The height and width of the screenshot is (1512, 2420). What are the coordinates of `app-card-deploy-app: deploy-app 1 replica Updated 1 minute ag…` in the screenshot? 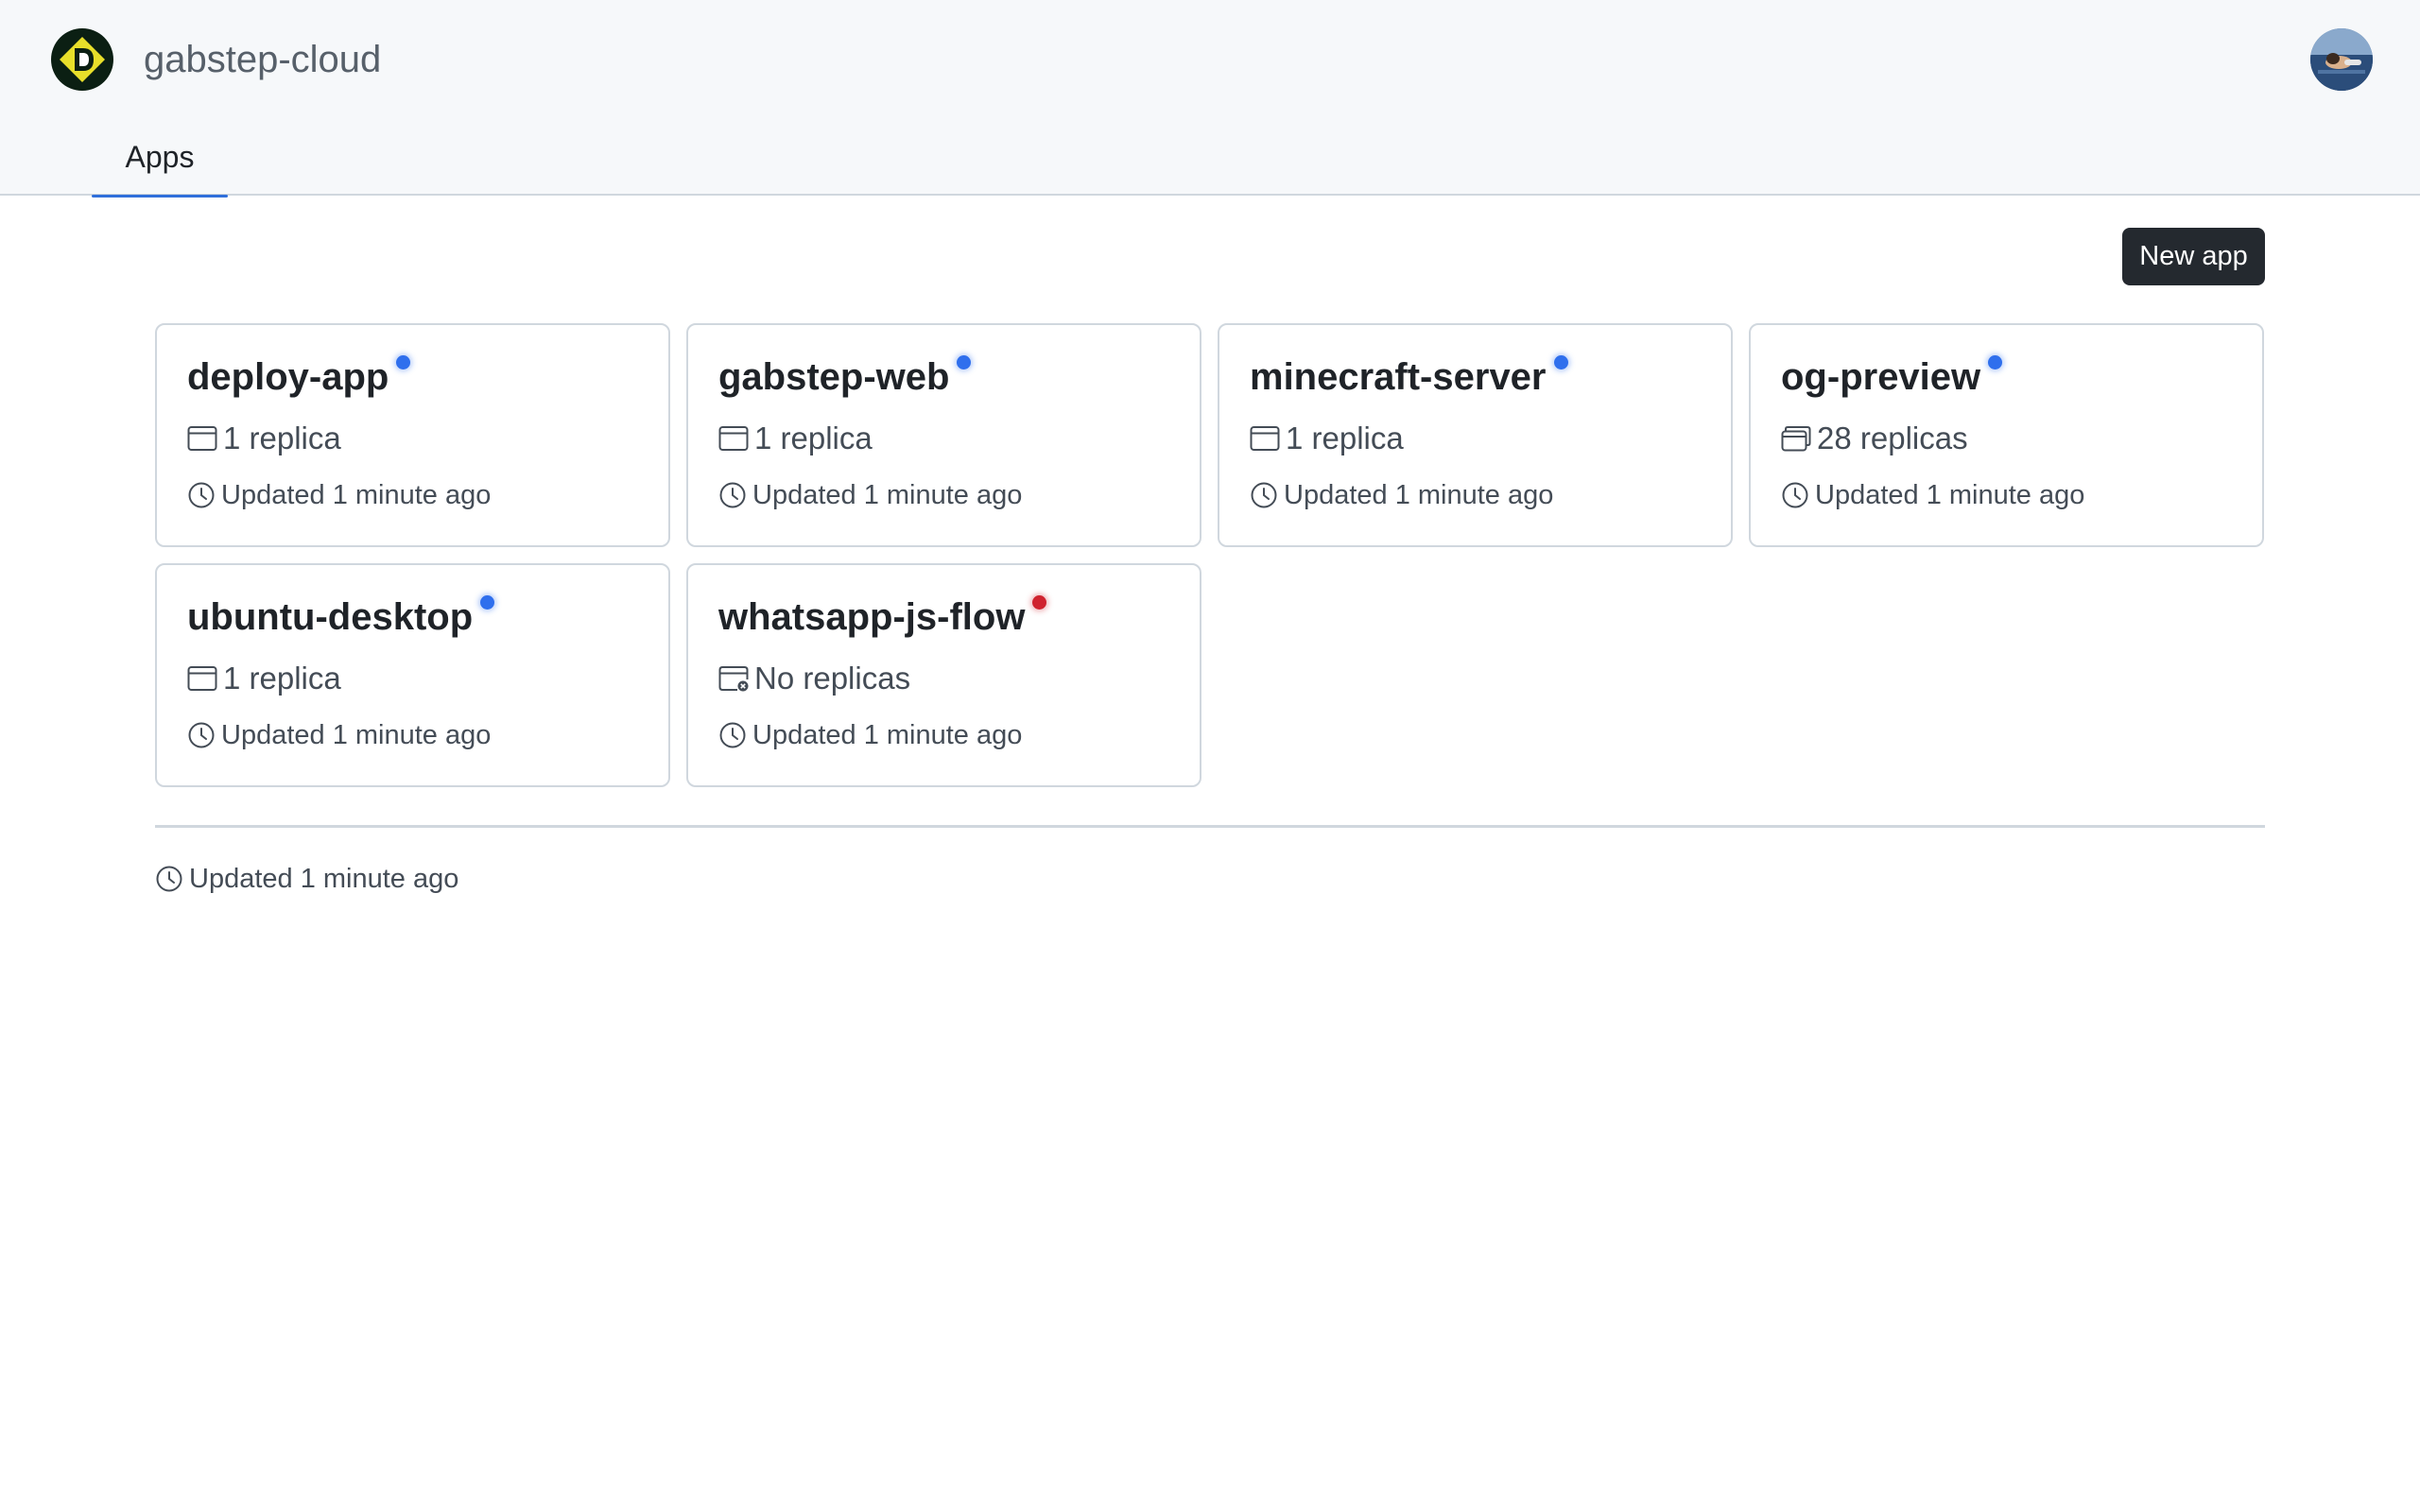 It's located at (412, 435).